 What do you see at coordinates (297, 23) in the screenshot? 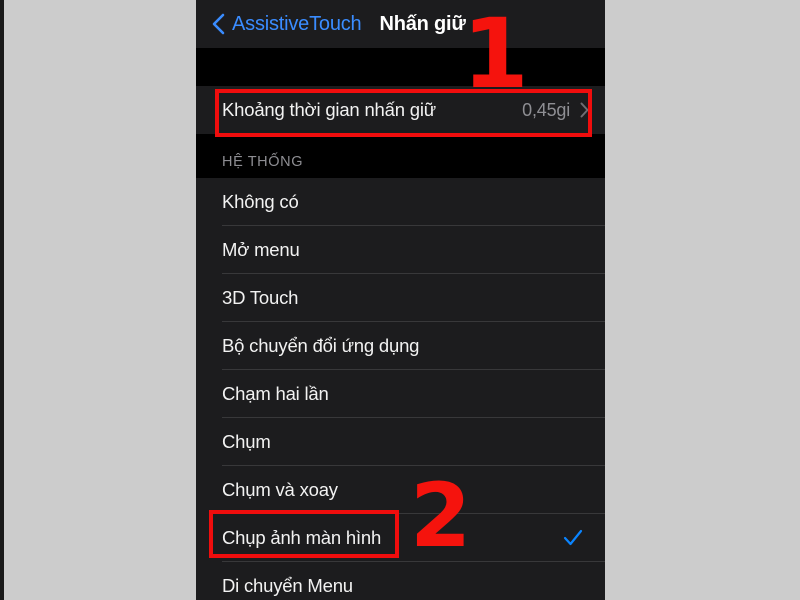
I see `back-button-label: AssistiveTouch` at bounding box center [297, 23].